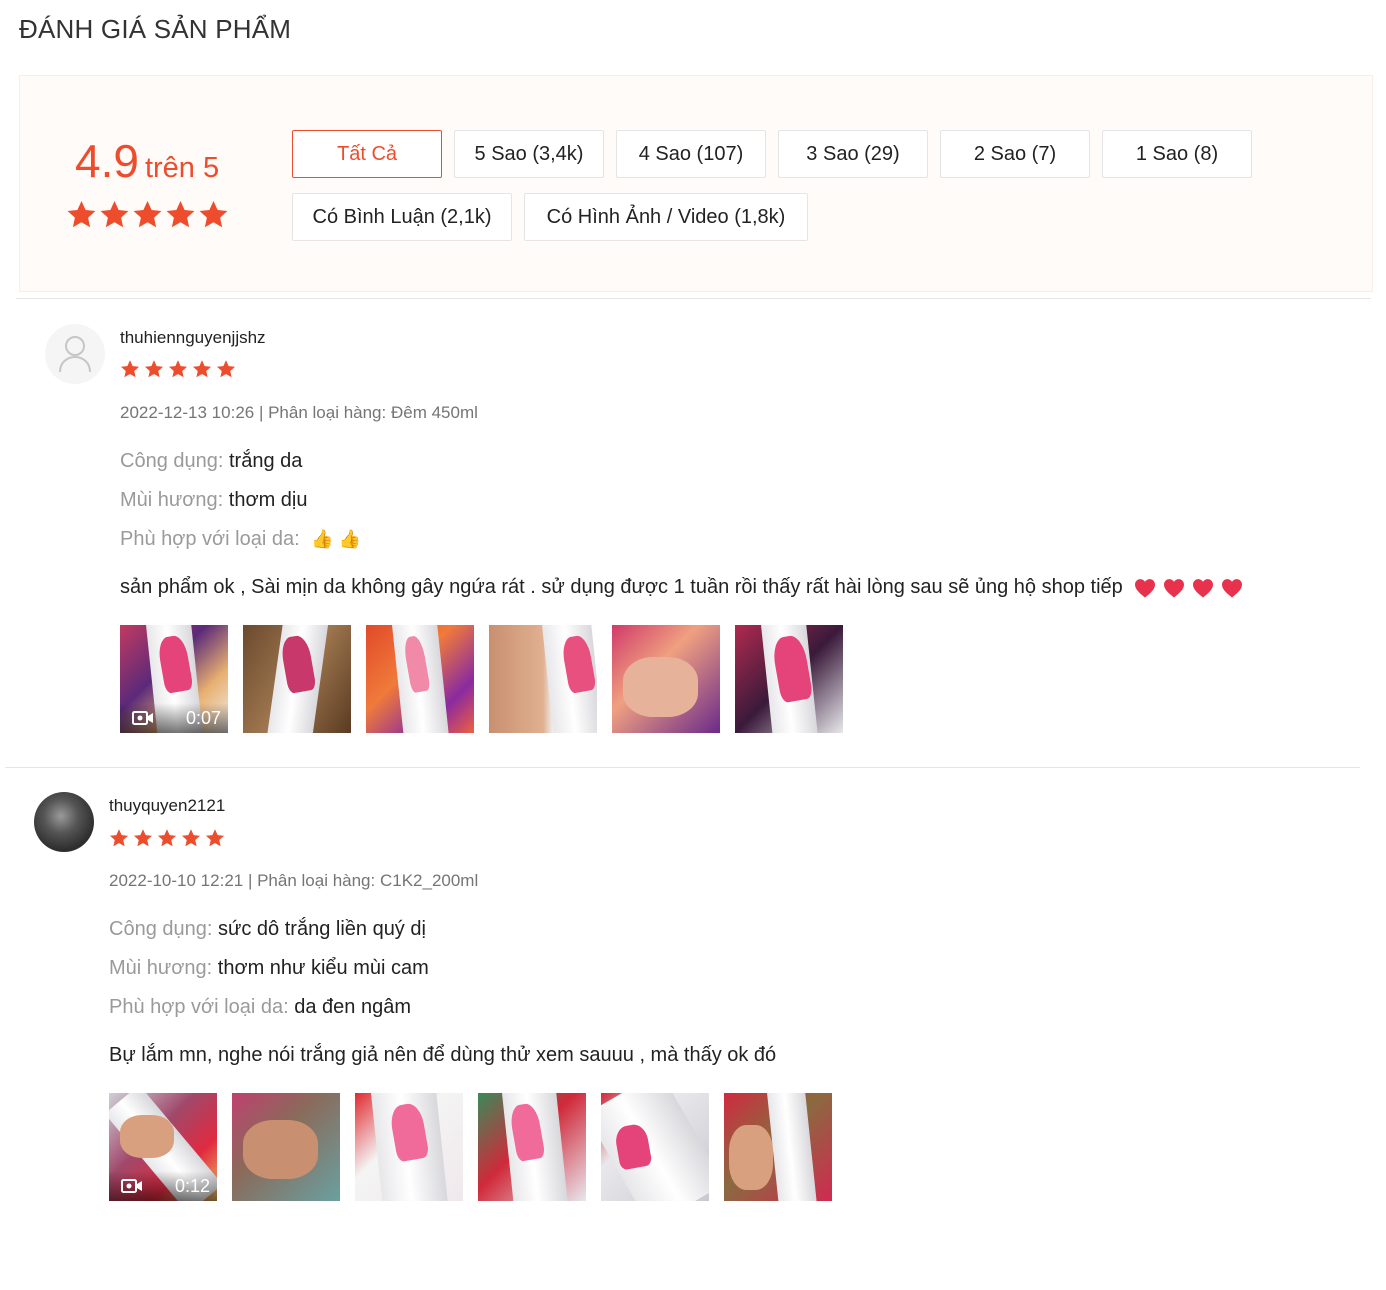 The image size is (1386, 1290). What do you see at coordinates (265, 461) in the screenshot?
I see `attr-value: trắng da` at bounding box center [265, 461].